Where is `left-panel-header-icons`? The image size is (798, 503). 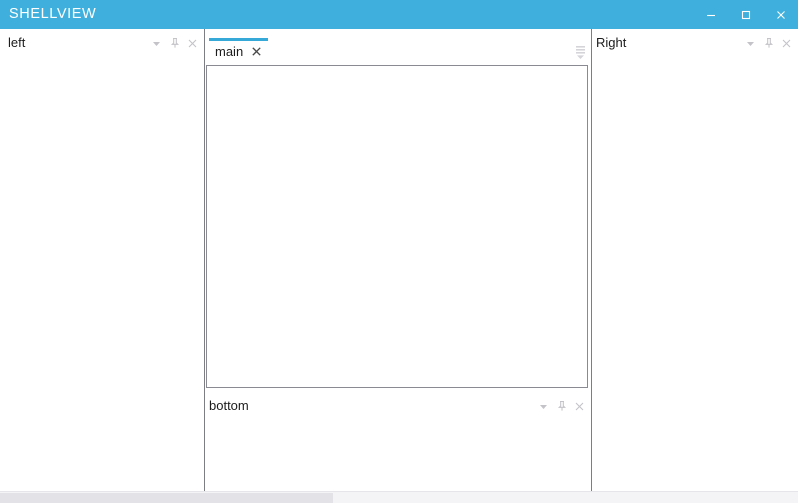
left-panel-header-icons is located at coordinates (174, 43).